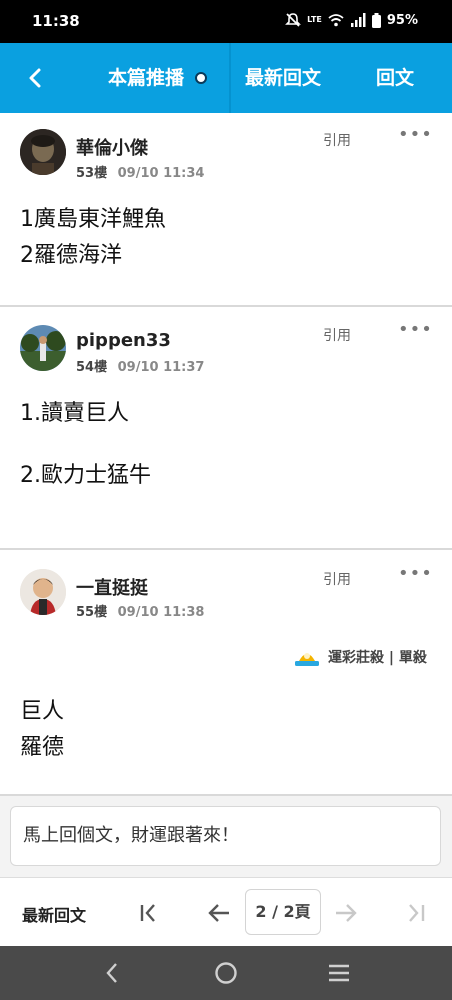  I want to click on post-meta: 55樓 09/10 11:38, so click(140, 610).